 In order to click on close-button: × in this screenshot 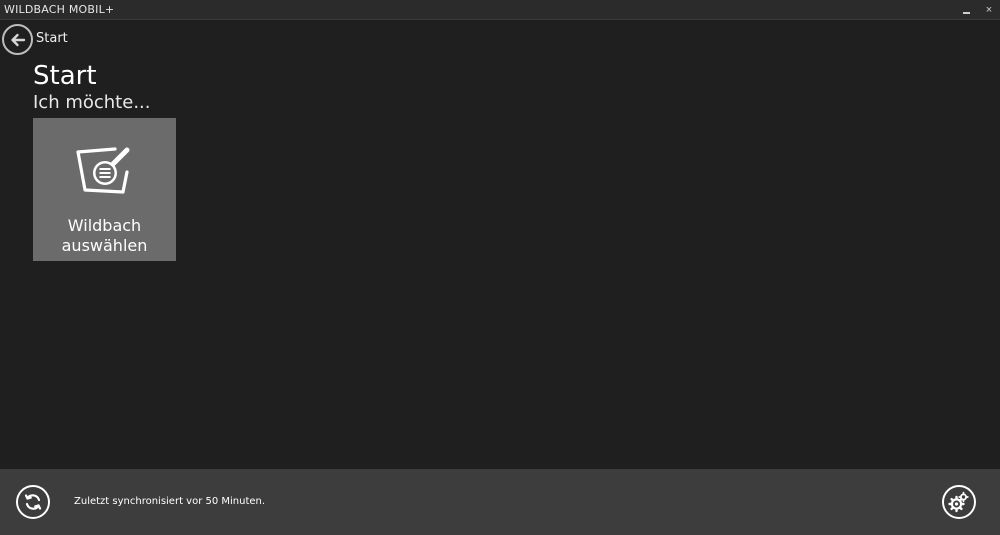, I will do `click(989, 10)`.